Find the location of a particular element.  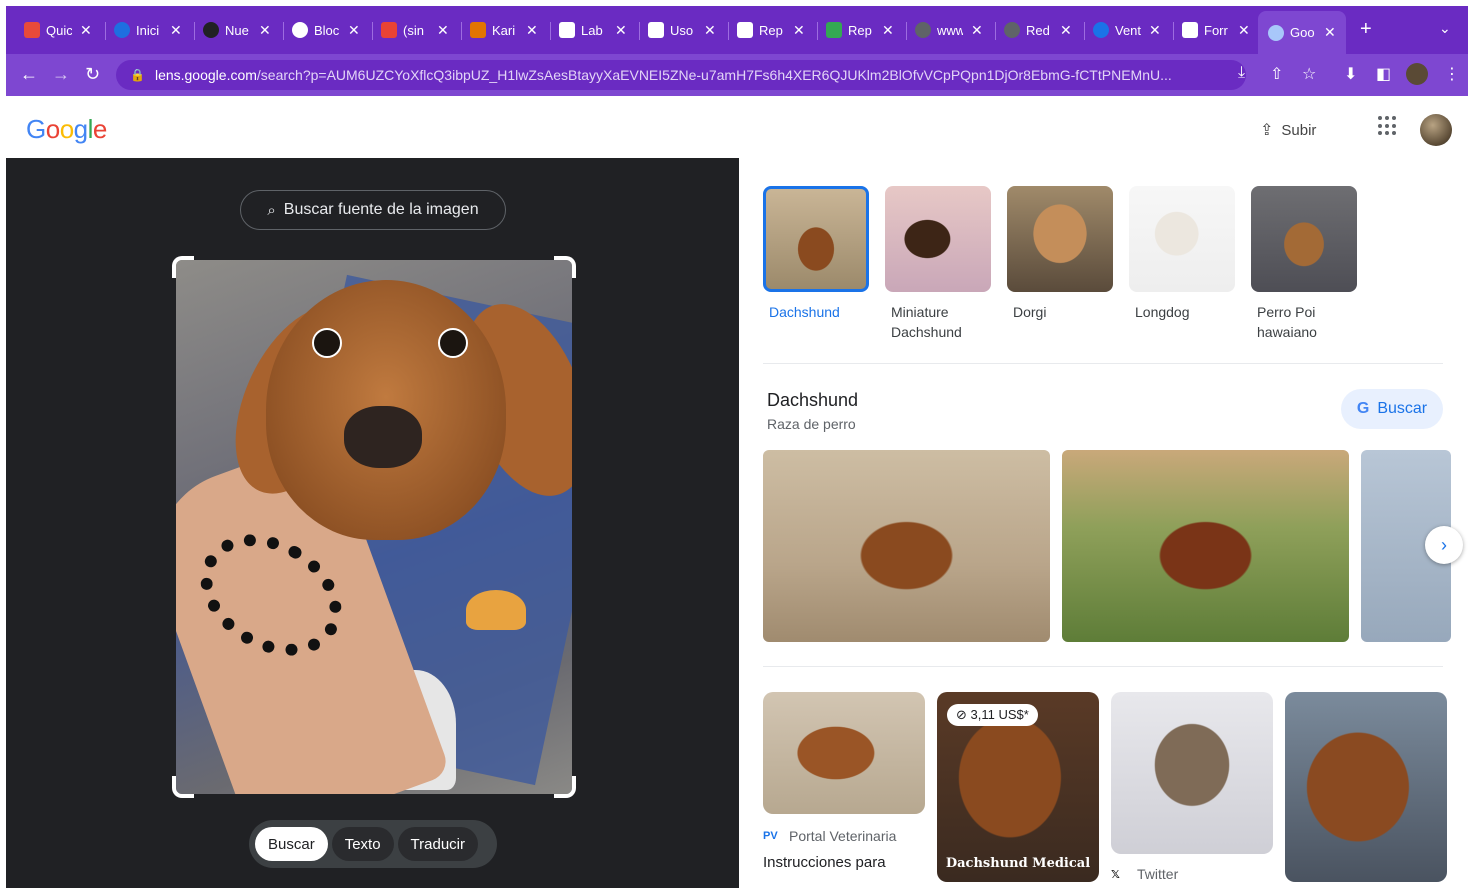

tab-label: Kari is located at coordinates (504, 30).